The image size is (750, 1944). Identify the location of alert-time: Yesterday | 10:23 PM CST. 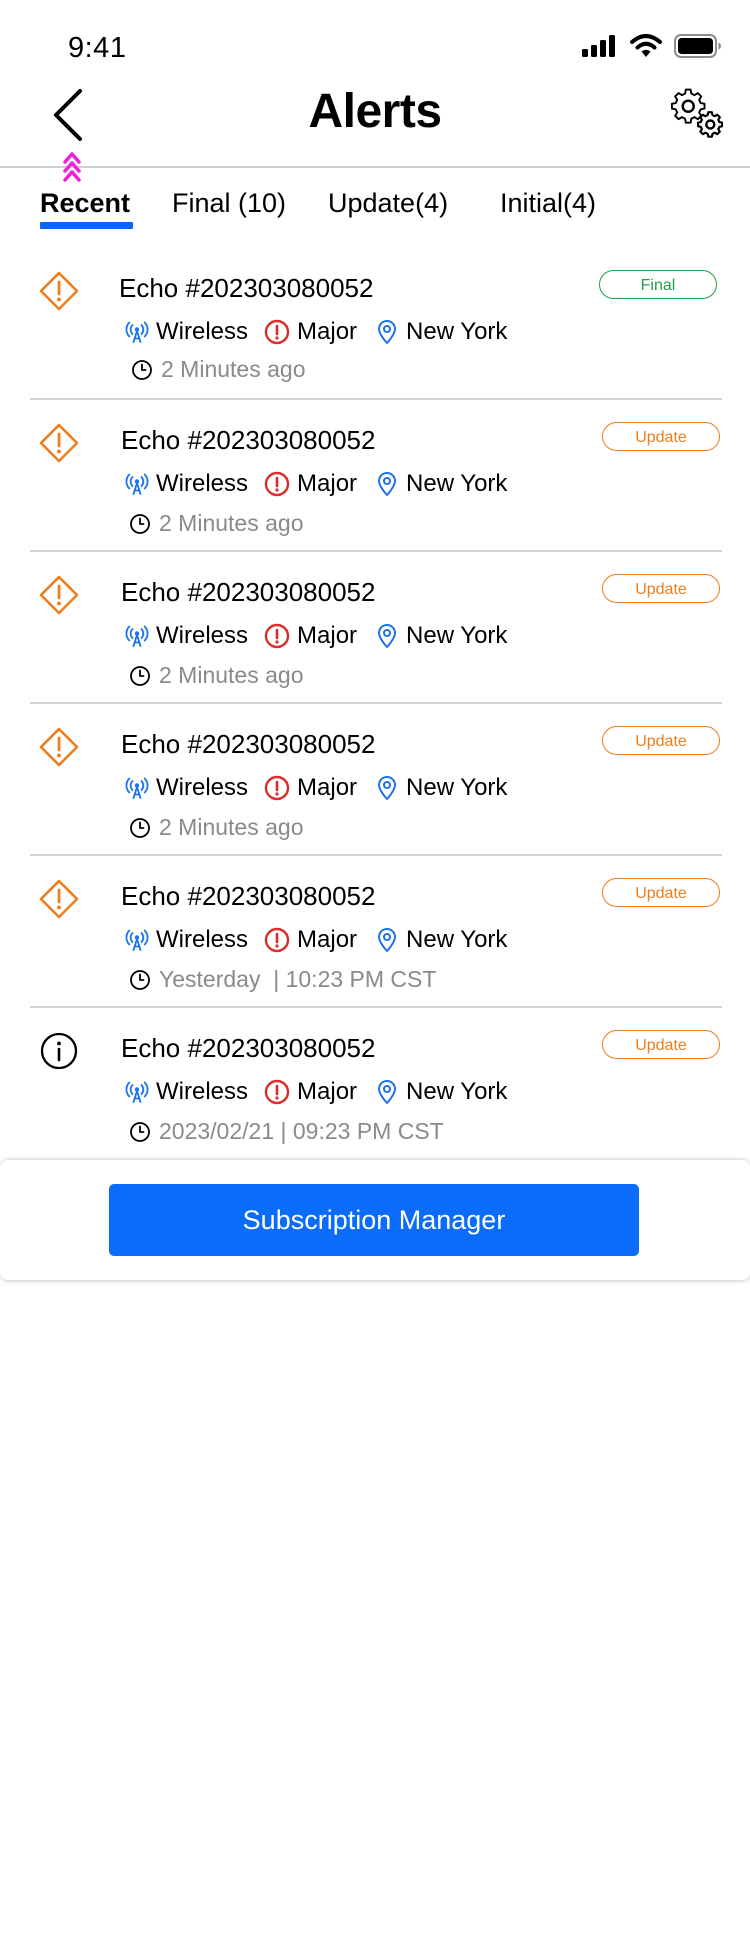
(282, 979).